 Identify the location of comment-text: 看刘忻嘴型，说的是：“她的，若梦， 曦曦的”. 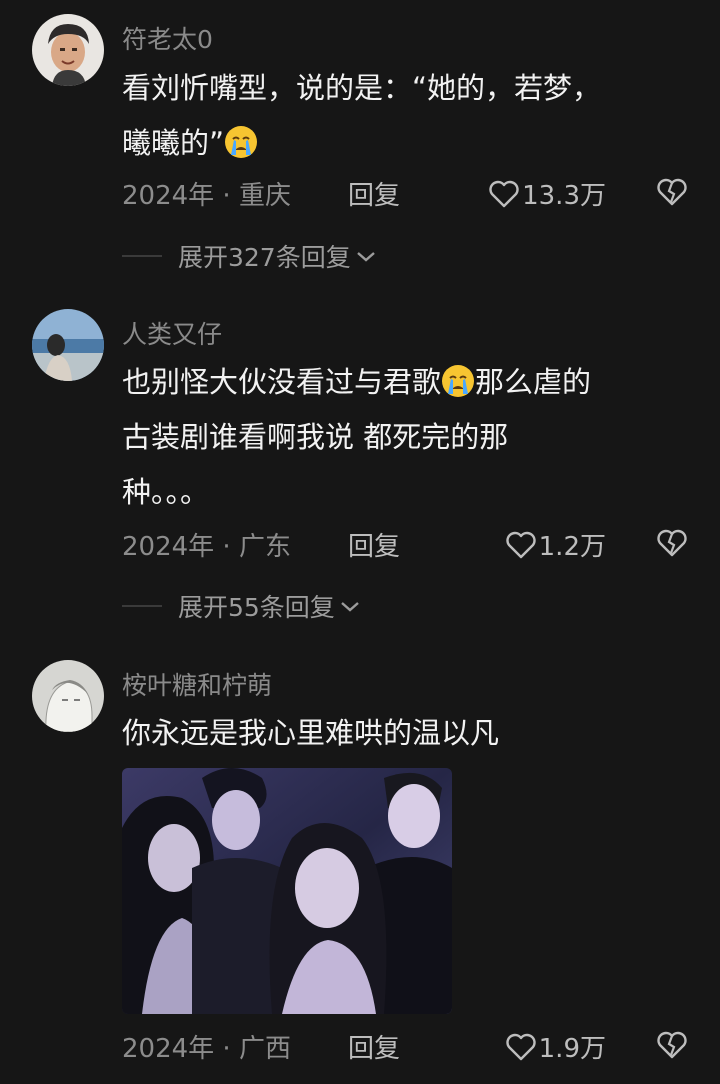
(402, 116).